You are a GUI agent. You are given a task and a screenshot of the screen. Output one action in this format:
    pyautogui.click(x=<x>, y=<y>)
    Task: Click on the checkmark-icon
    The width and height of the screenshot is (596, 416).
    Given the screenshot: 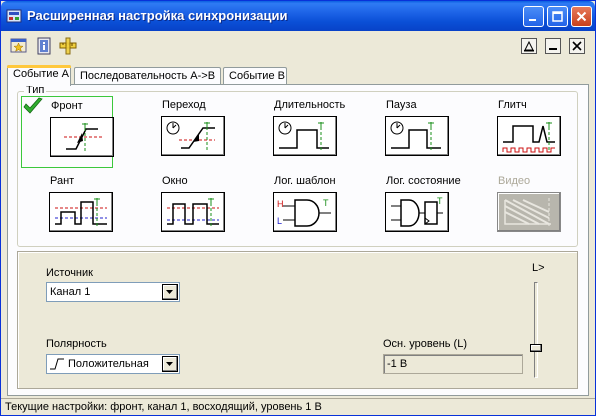 What is the action you would take?
    pyautogui.click(x=33, y=105)
    